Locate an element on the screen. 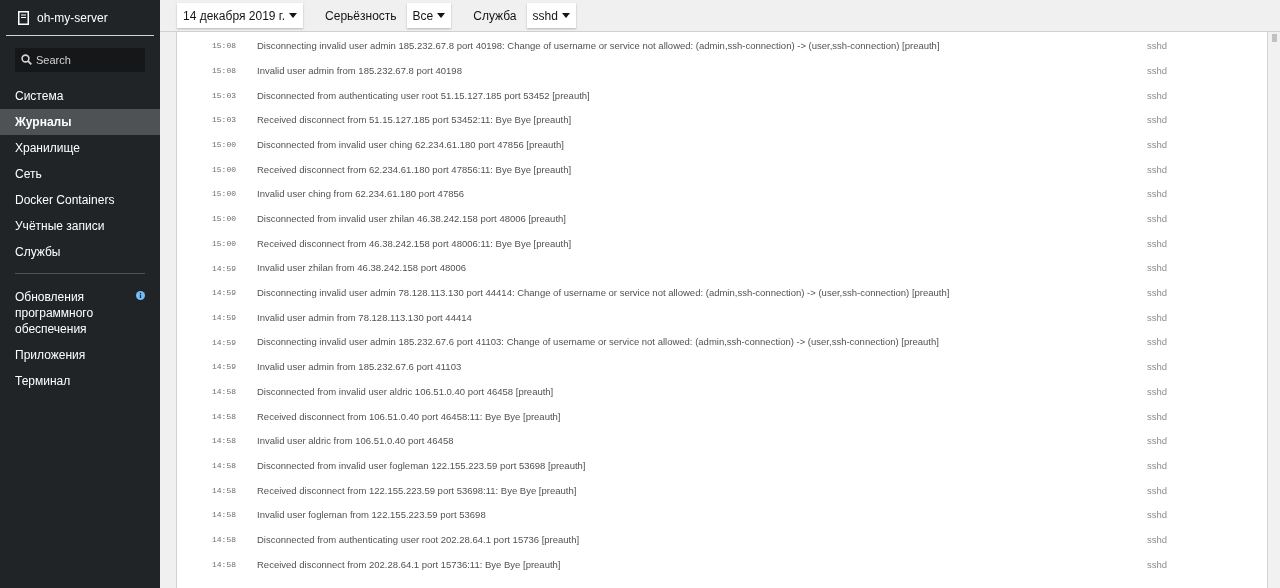 Image resolution: width=1280 pixels, height=588 pixels. log-row: 15:00 Received disconnect from 62.234.61.180 port 47856:11: Bye Bye [preauth] sshd is located at coordinates (722, 170).